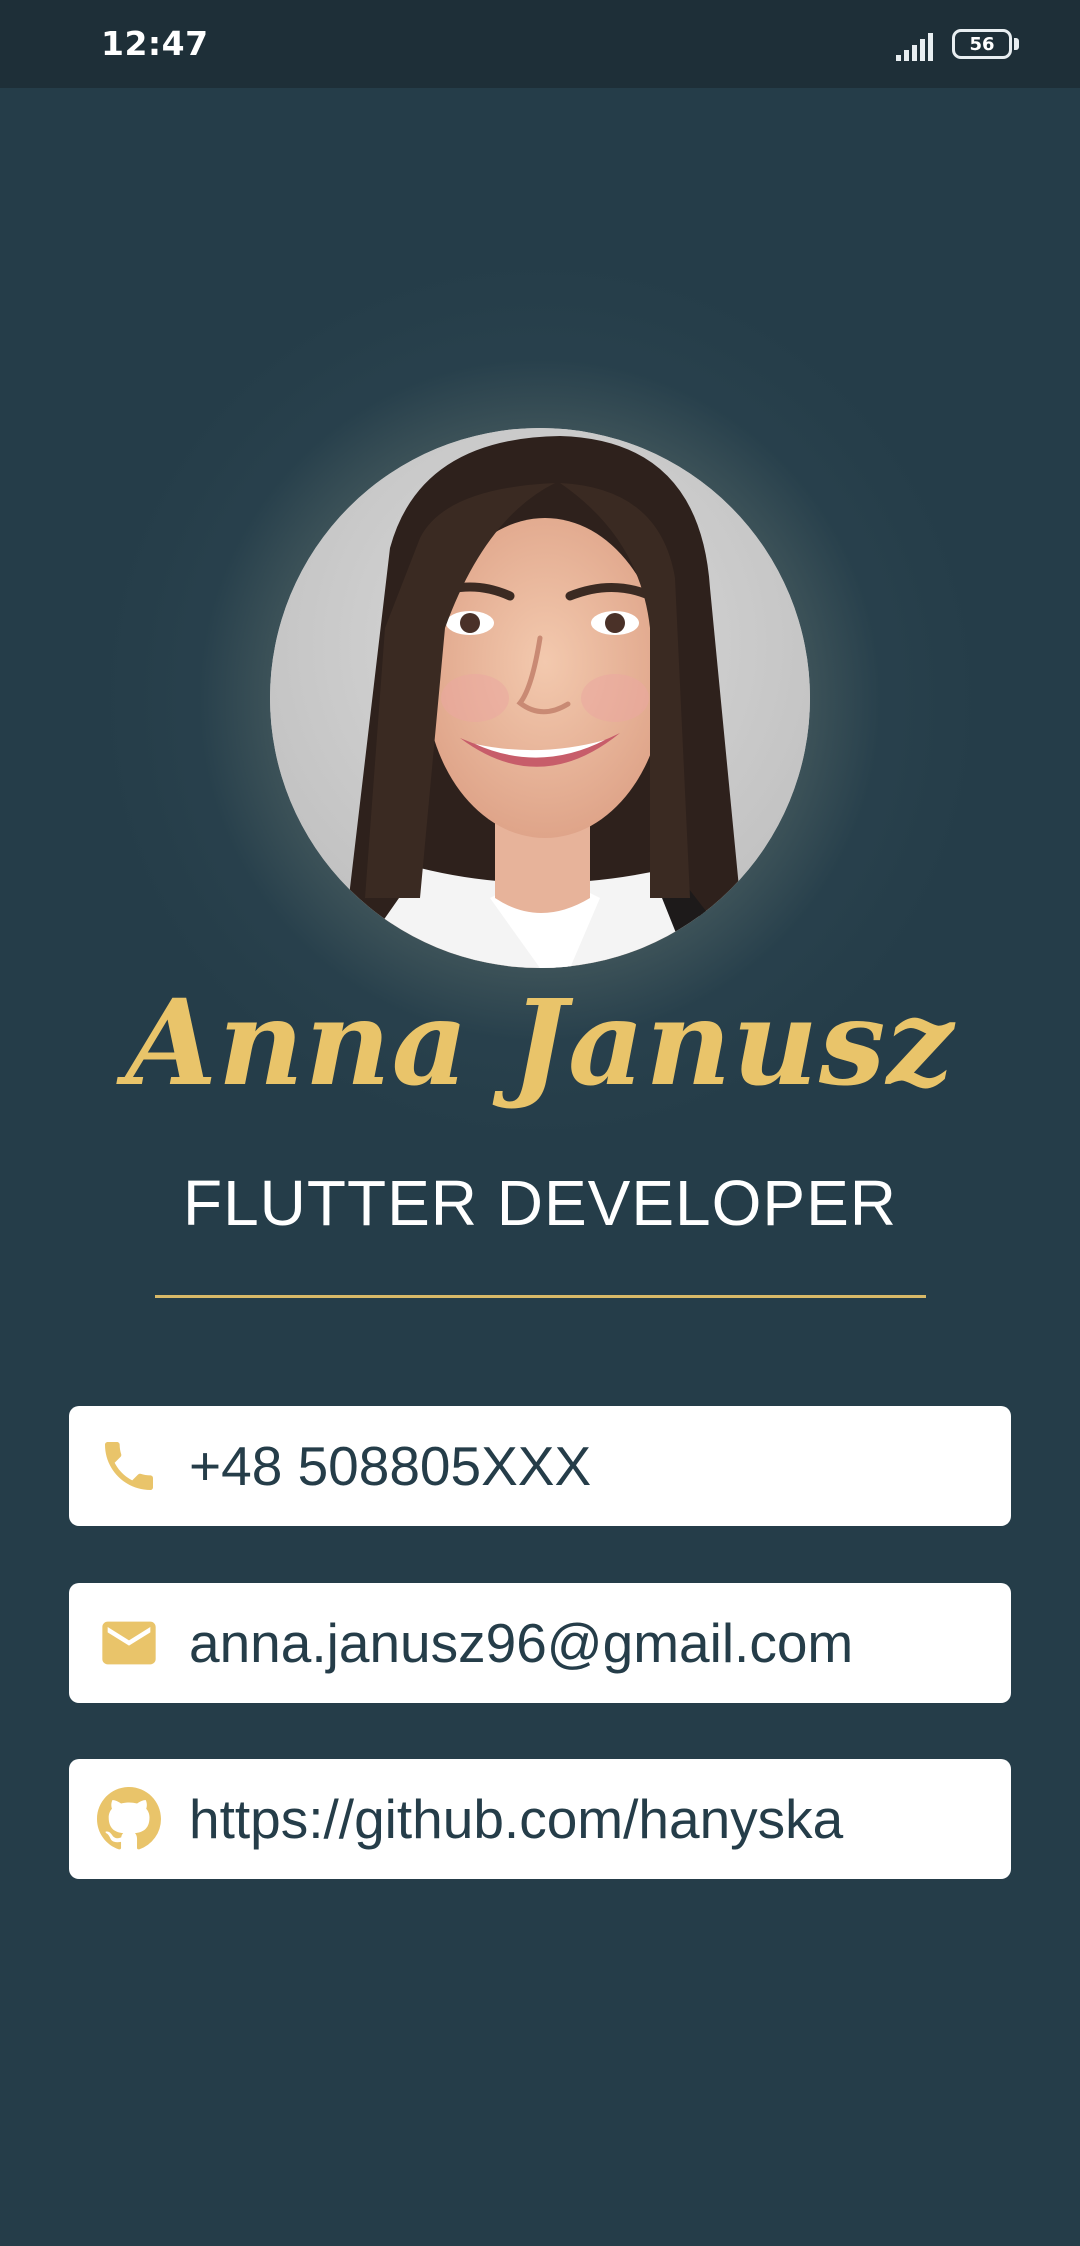 The image size is (1080, 2246). Describe the element at coordinates (540, 1042) in the screenshot. I see `profile-name: Anna Janusz` at that location.